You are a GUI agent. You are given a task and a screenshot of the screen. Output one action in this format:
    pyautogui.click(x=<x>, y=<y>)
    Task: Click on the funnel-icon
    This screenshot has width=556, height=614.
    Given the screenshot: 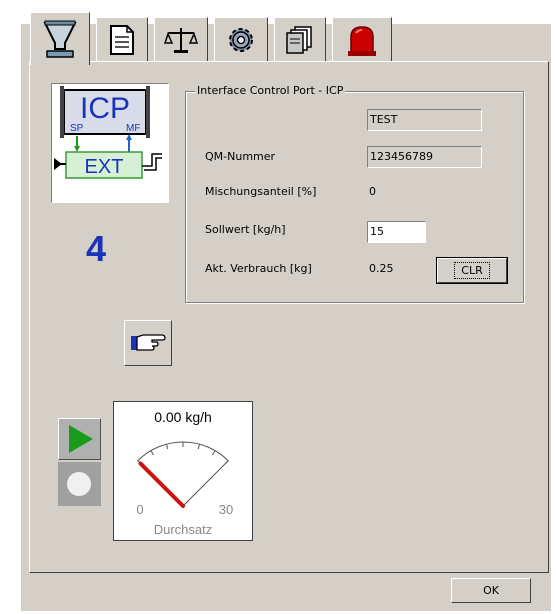 What is the action you would take?
    pyautogui.click(x=60, y=39)
    